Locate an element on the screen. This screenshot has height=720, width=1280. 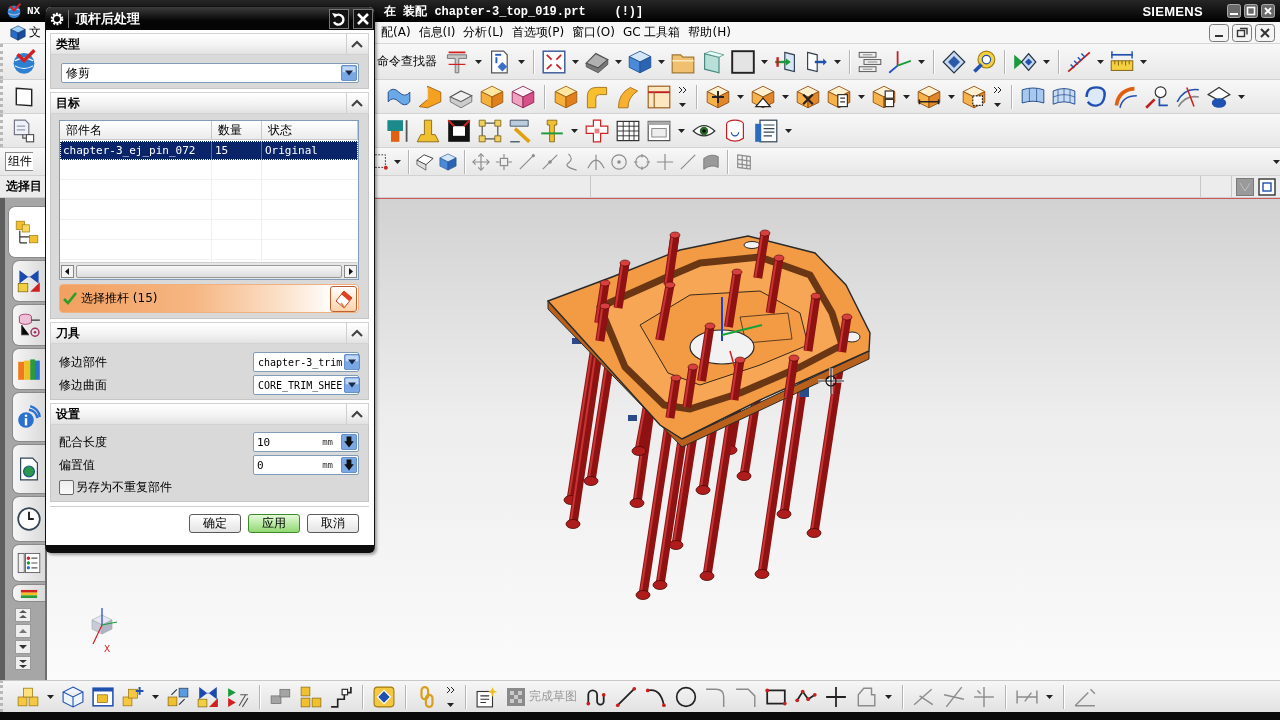
curve-ribbon-icon is located at coordinates (1188, 96).